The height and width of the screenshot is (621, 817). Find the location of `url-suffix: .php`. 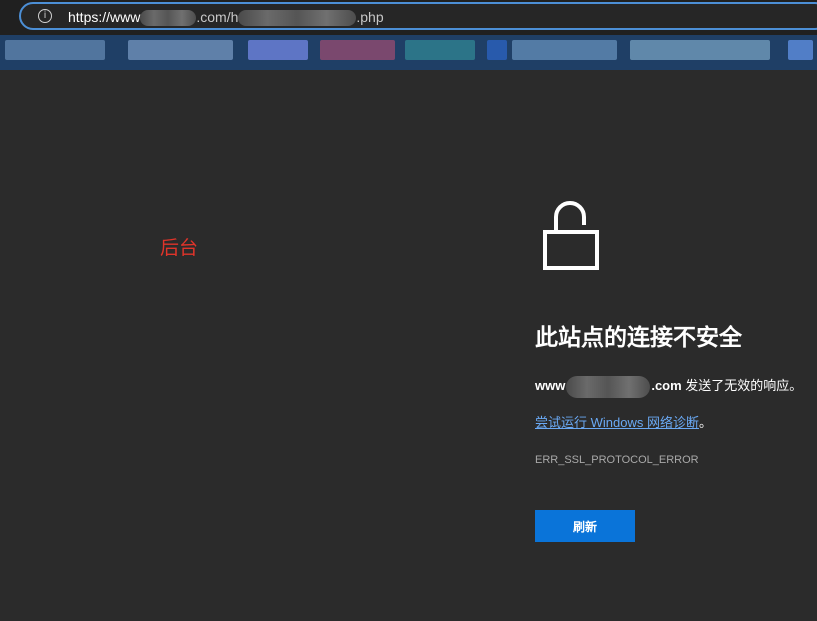

url-suffix: .php is located at coordinates (370, 17).